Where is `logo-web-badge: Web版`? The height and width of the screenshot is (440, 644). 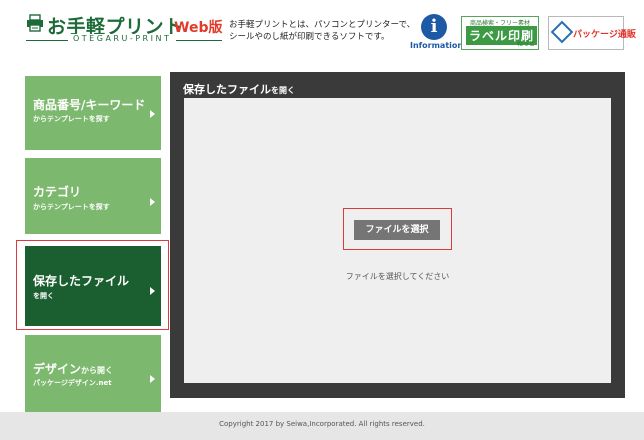
logo-web-badge: Web版 is located at coordinates (198, 28).